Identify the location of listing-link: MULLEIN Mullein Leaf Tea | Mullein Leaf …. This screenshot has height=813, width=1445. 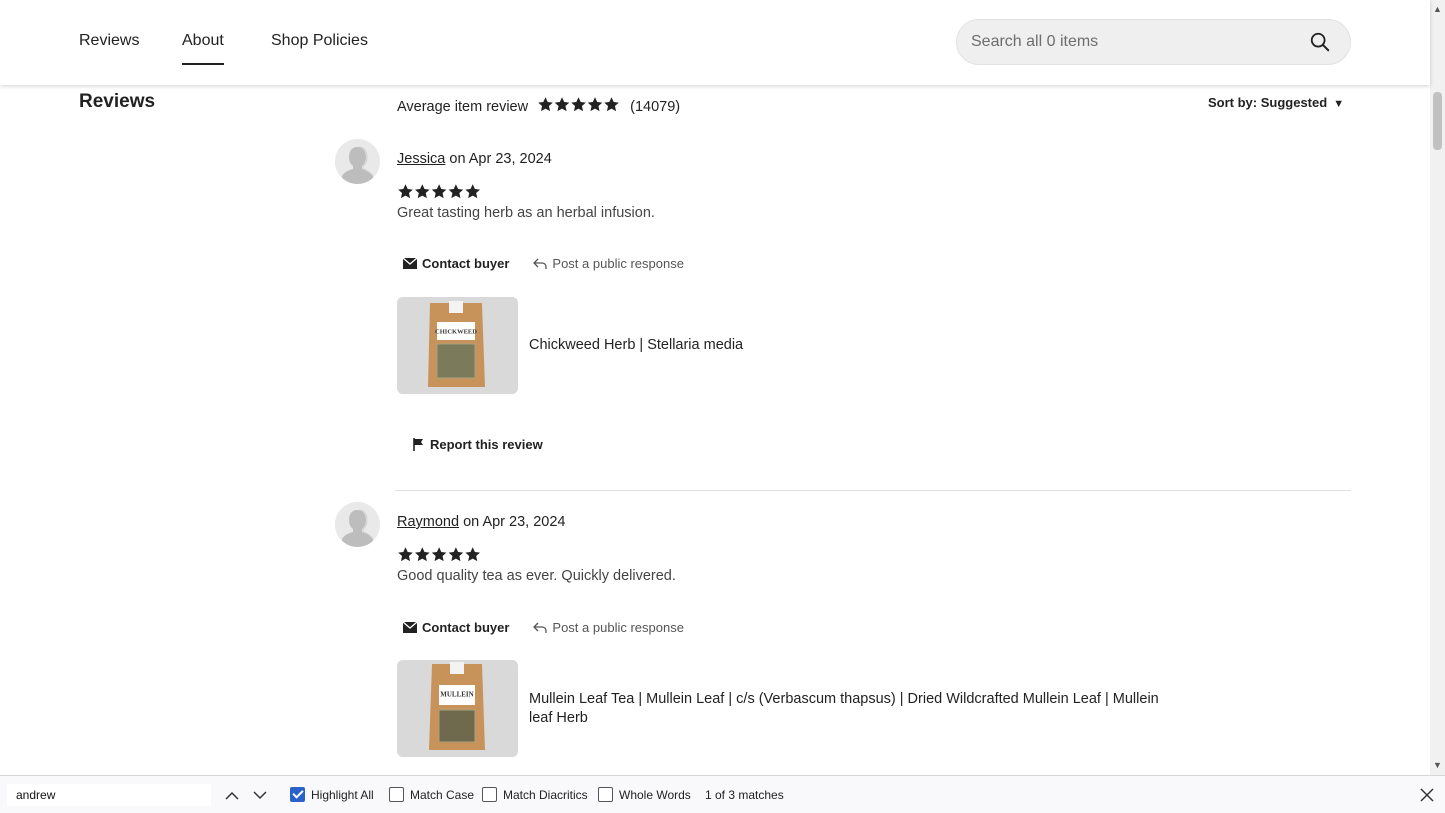
(783, 708).